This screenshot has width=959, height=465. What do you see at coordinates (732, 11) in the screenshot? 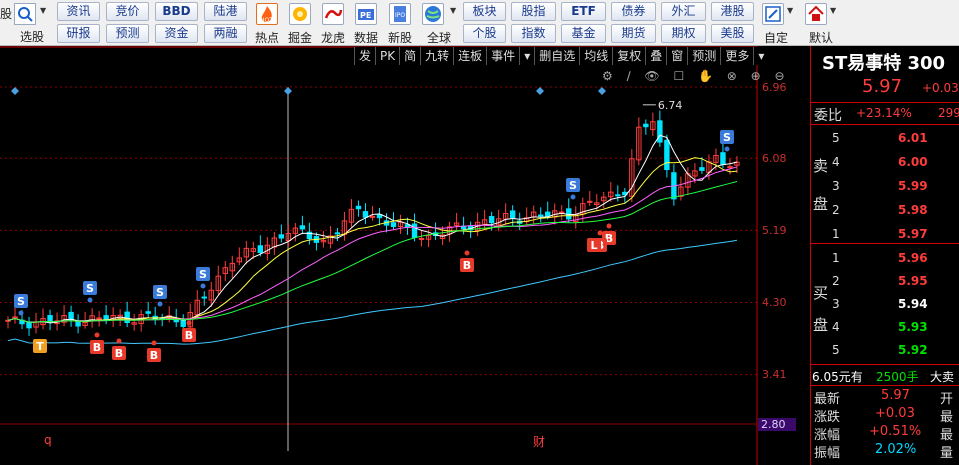
I see `hk-stock-button: 港股` at bounding box center [732, 11].